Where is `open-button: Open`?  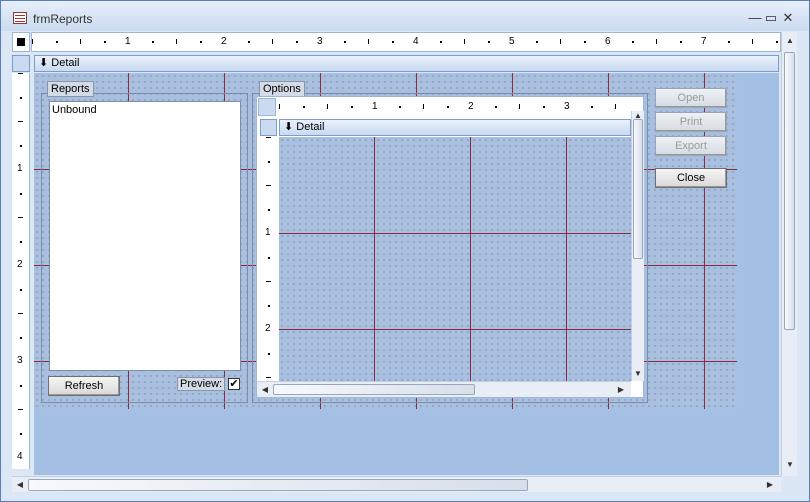
open-button: Open is located at coordinates (691, 98).